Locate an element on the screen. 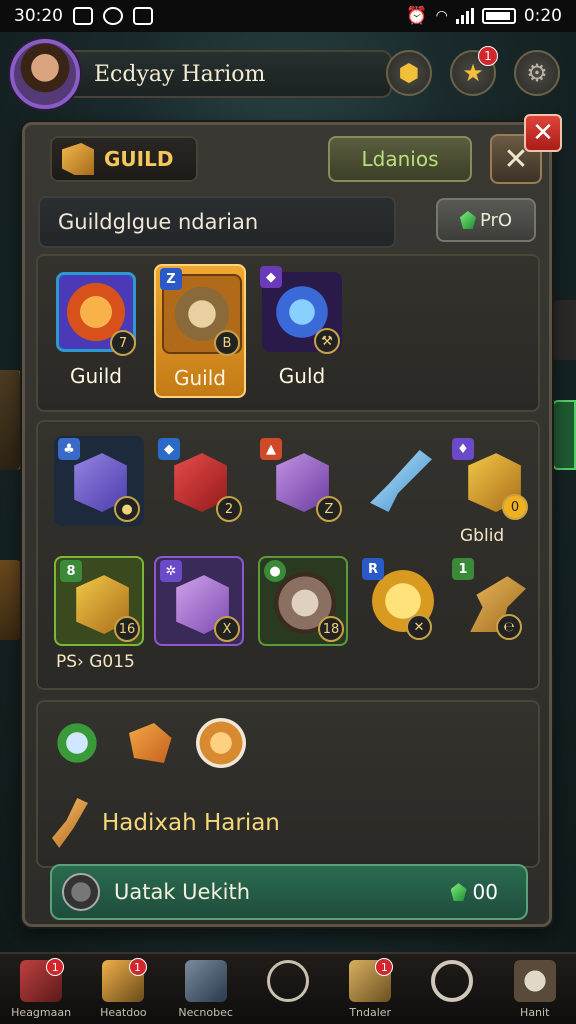 The image size is (576, 1024). reward-shield: ● 18 is located at coordinates (303, 601).